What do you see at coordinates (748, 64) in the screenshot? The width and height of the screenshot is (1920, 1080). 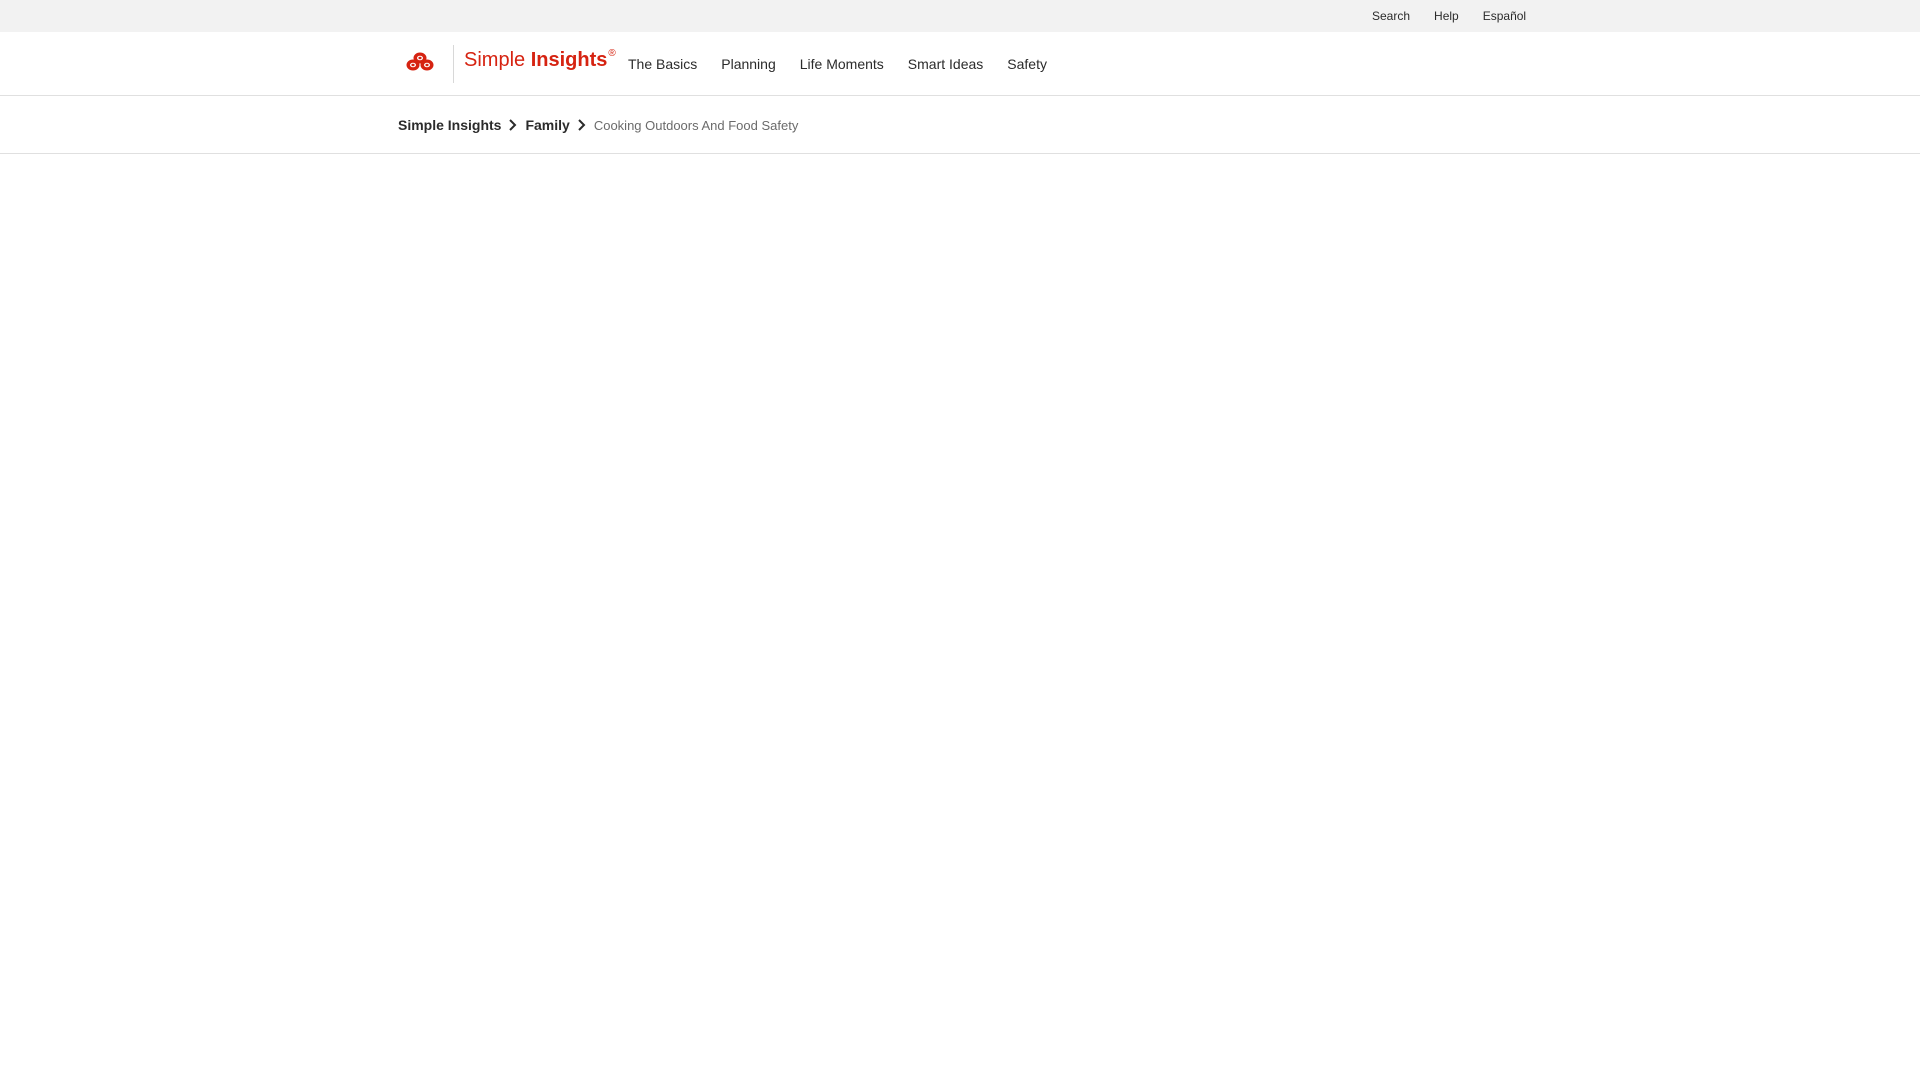 I see `nav-item-planning: Planning` at bounding box center [748, 64].